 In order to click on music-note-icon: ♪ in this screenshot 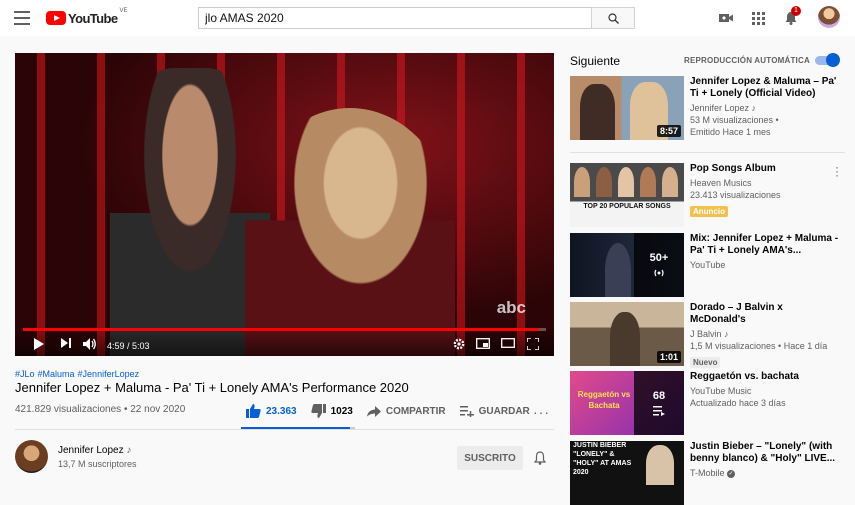, I will do `click(128, 450)`.